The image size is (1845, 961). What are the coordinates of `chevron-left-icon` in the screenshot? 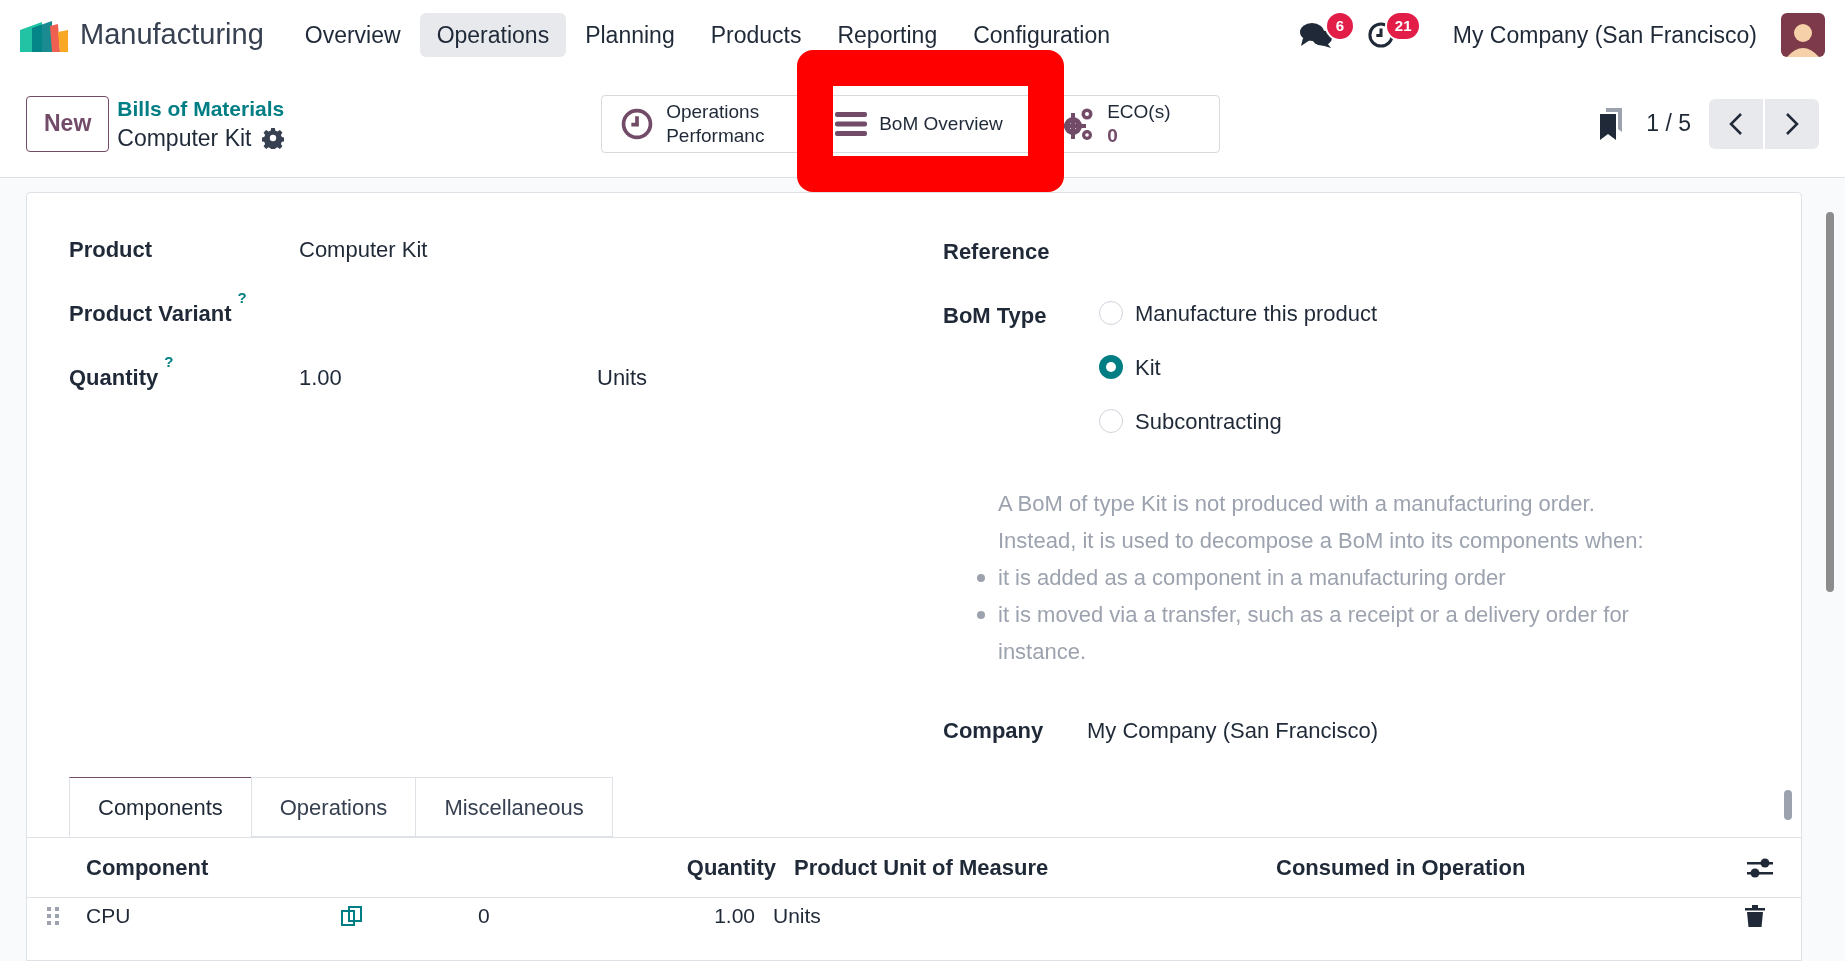 It's located at (1736, 123).